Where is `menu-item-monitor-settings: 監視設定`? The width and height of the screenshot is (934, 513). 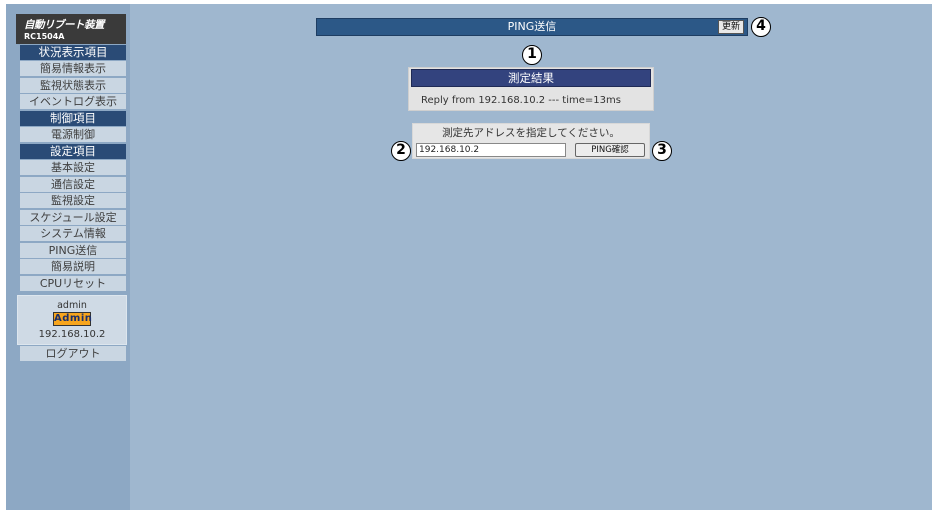 menu-item-monitor-settings: 監視設定 is located at coordinates (73, 200).